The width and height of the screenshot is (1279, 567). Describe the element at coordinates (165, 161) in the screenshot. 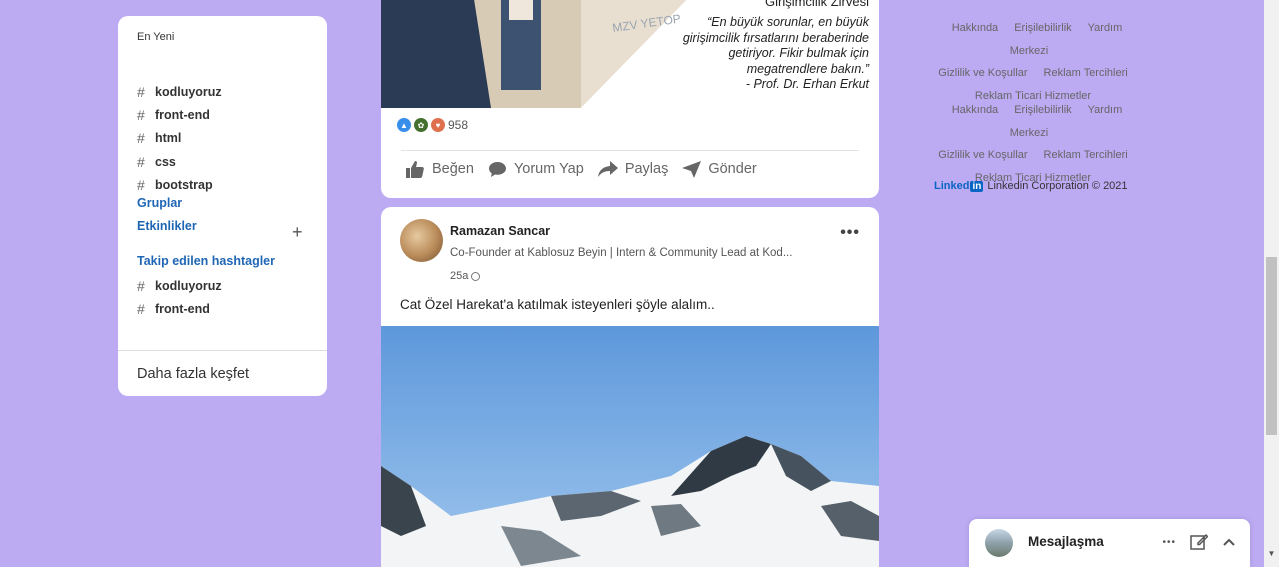

I see `hashtag-label: css` at that location.